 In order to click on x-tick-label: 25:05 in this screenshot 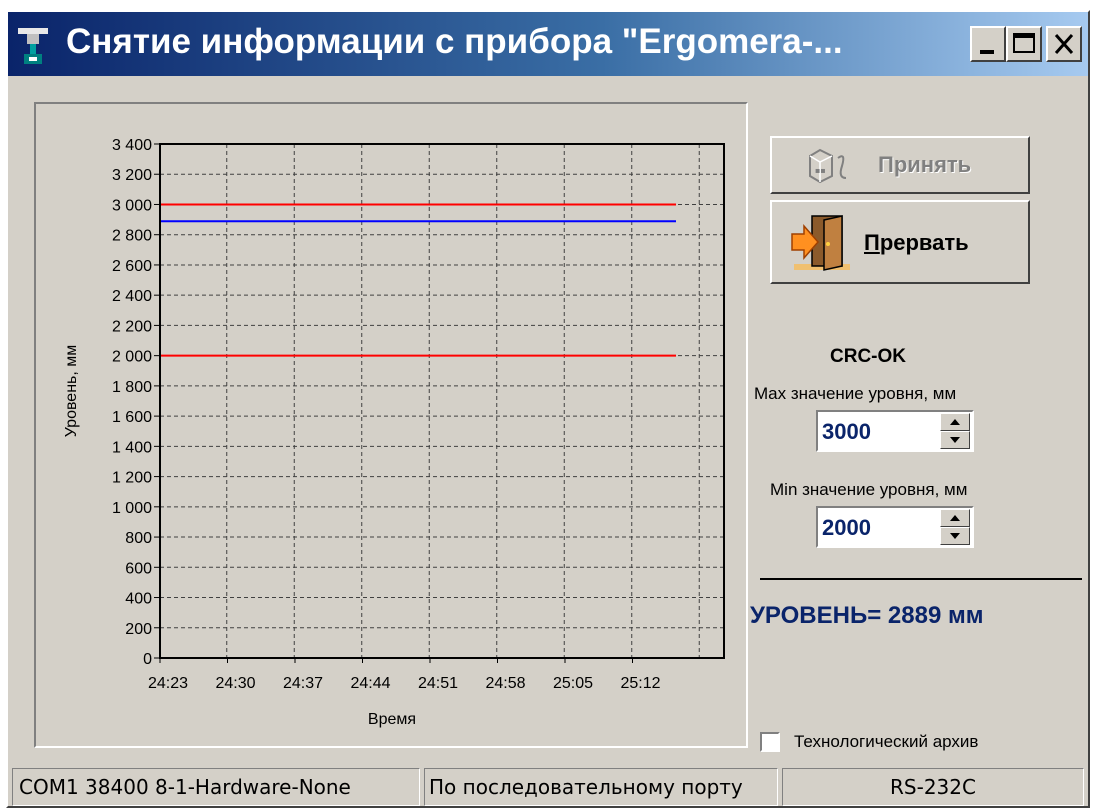, I will do `click(573, 683)`.